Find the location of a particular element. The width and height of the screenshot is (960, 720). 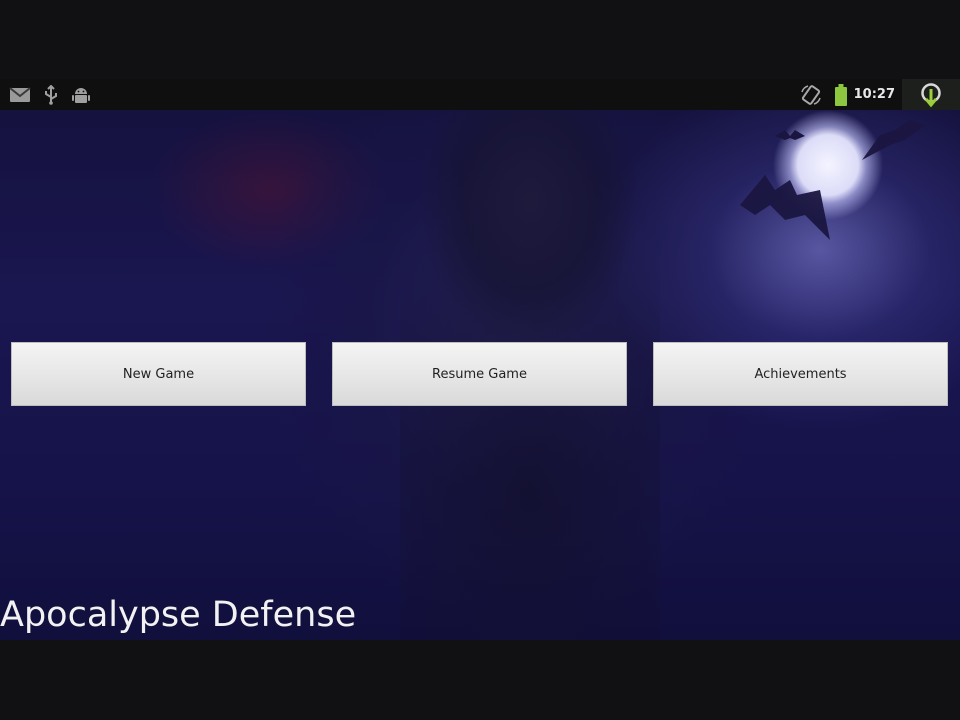

game-title: Apocalypse Defense is located at coordinates (178, 615).